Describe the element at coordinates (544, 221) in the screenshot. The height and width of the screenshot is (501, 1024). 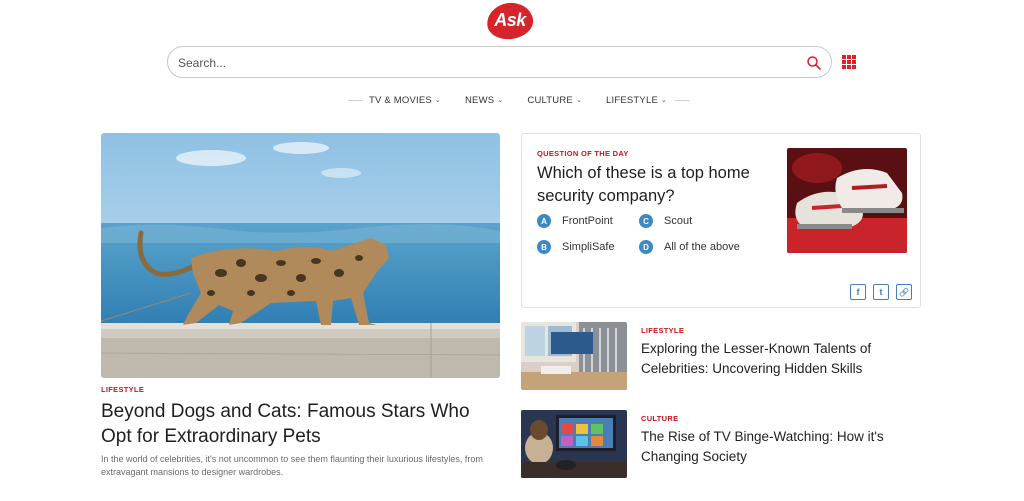
I see `option-letter-badge: A` at that location.